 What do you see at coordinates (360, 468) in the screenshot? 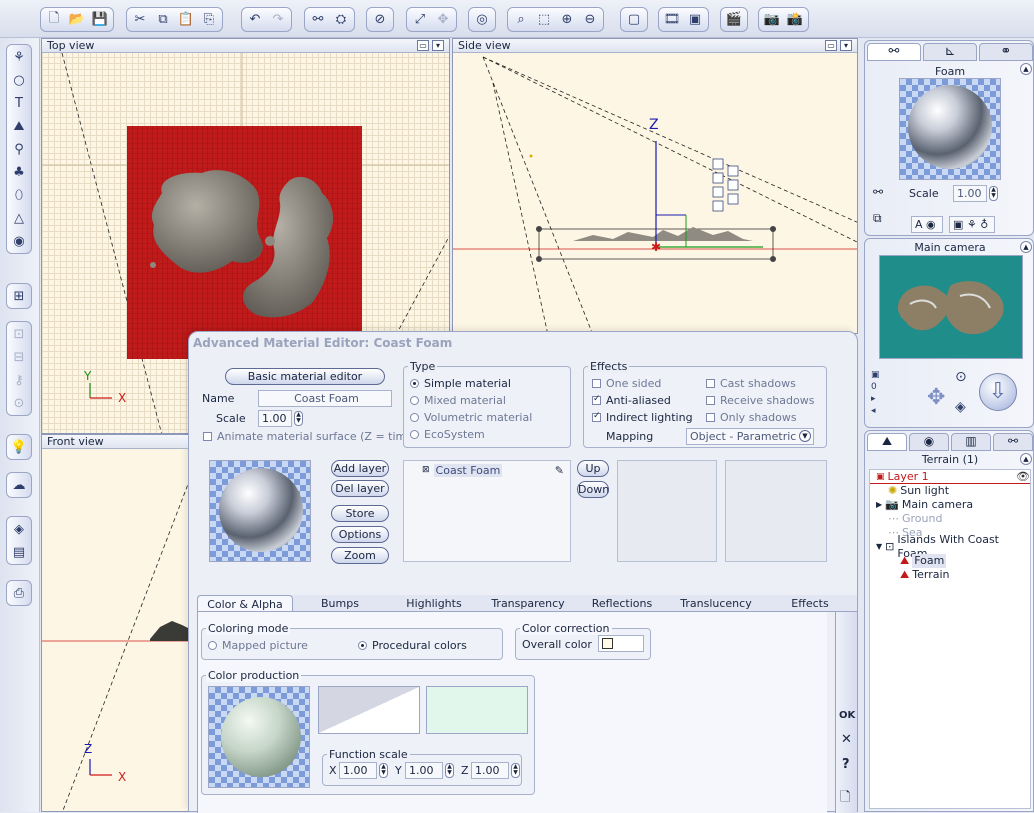
I see `add-layer-button: Add layer` at bounding box center [360, 468].